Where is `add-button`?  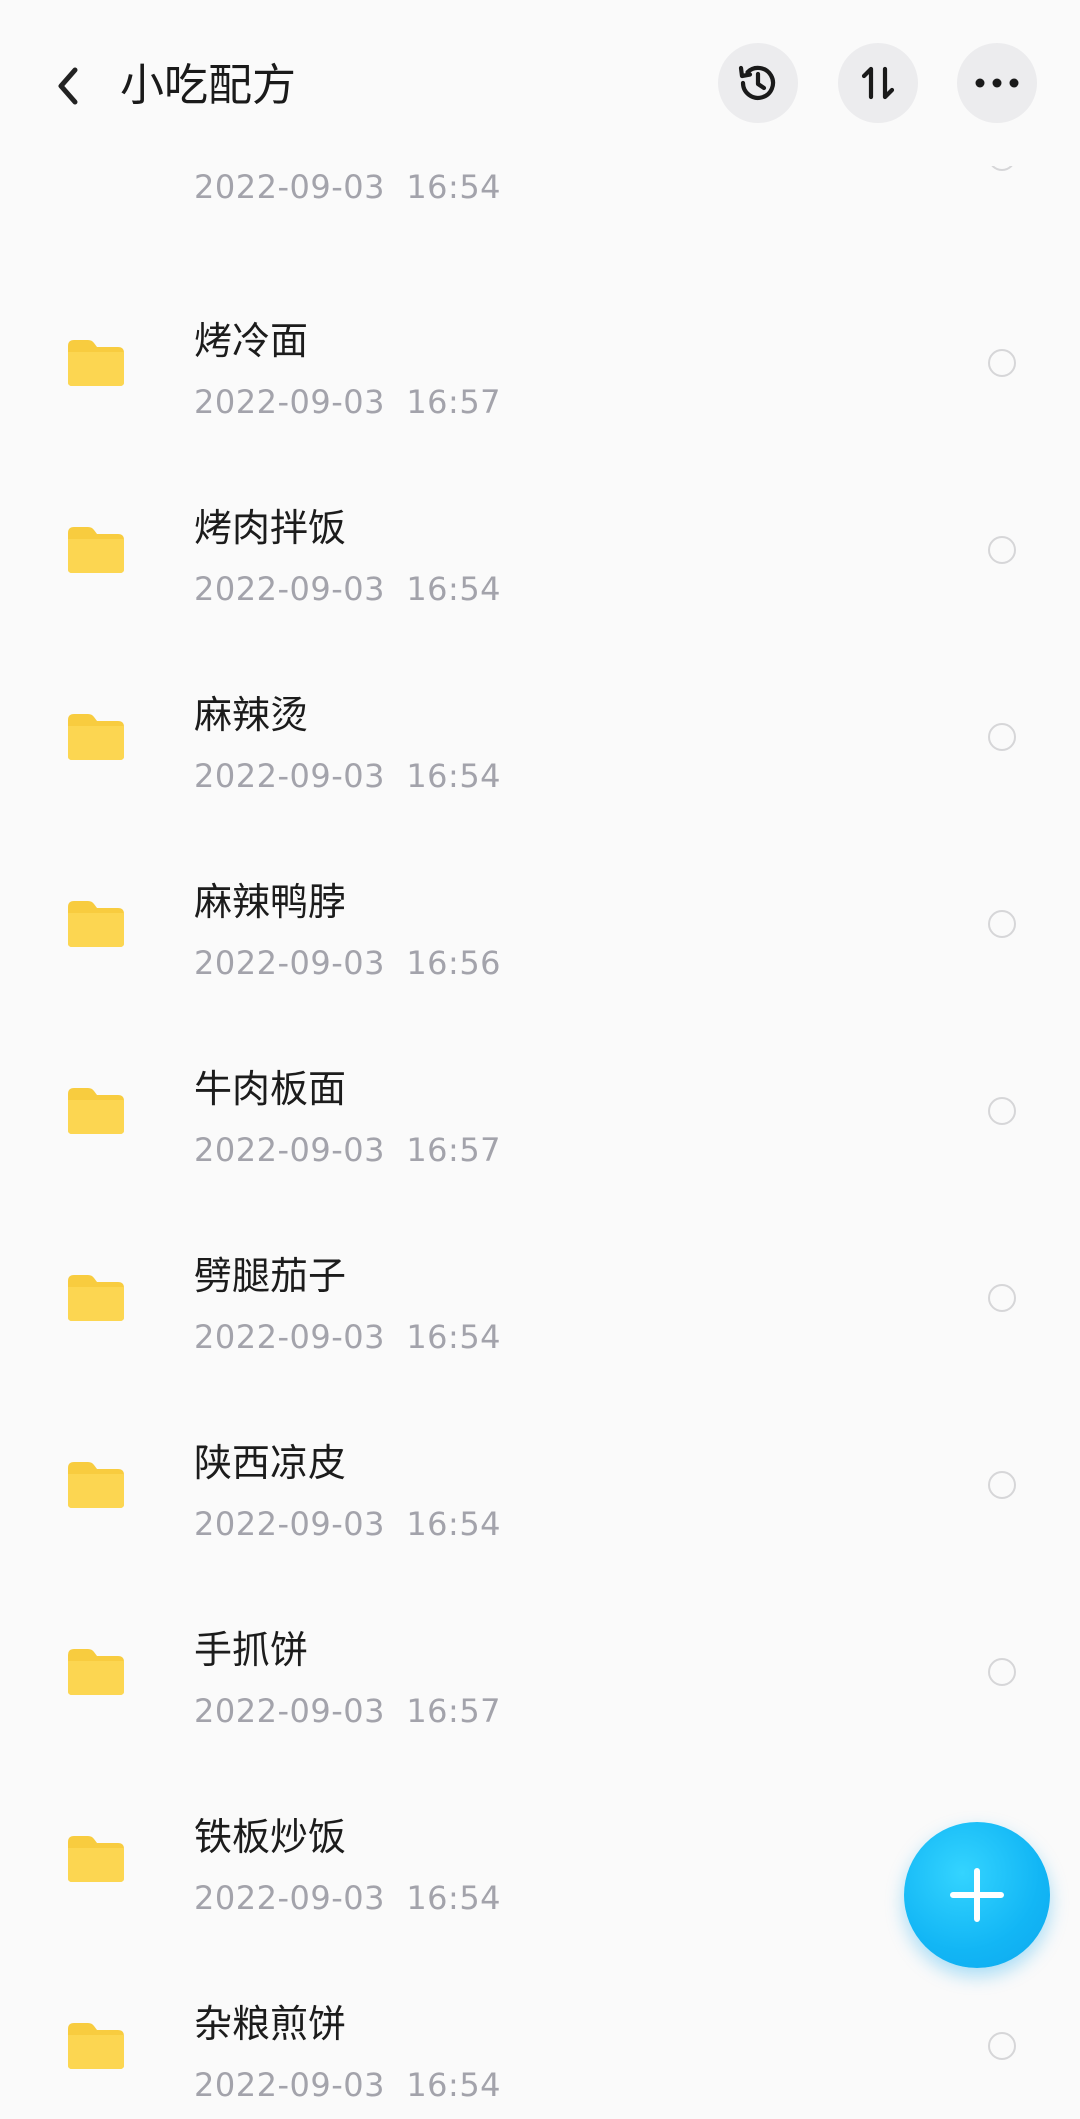 add-button is located at coordinates (977, 1895).